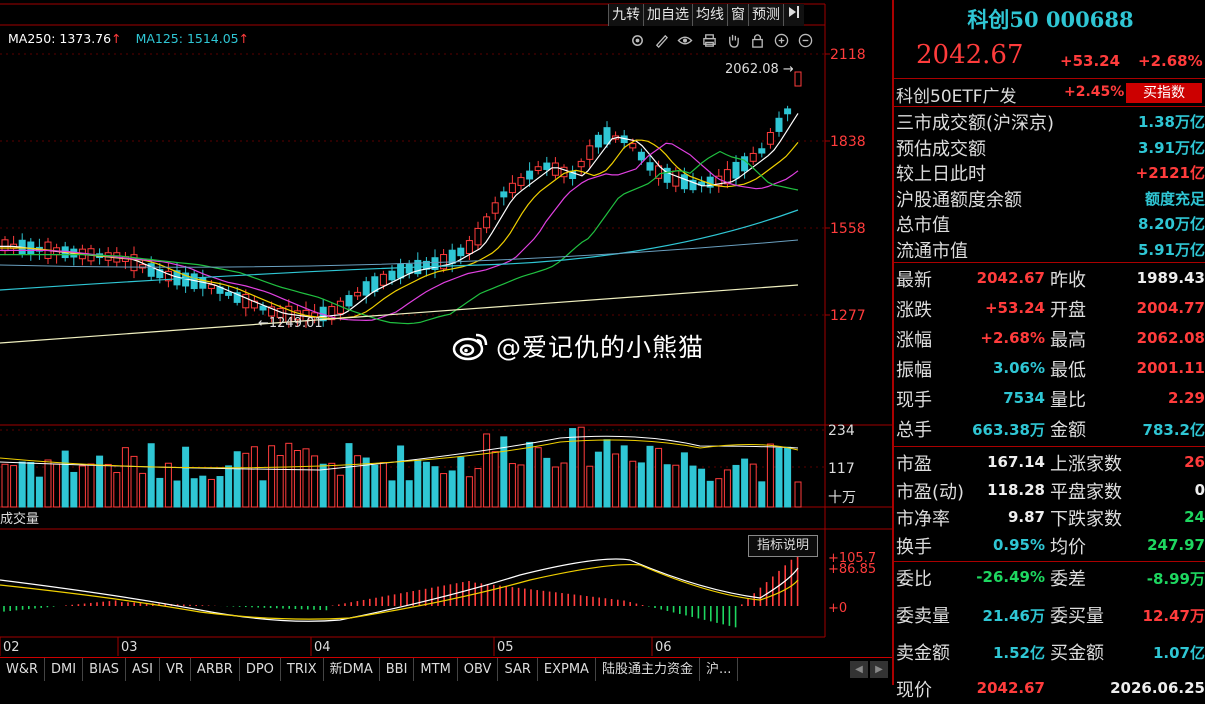  I want to click on quote-value: 1989.43, so click(1170, 278).